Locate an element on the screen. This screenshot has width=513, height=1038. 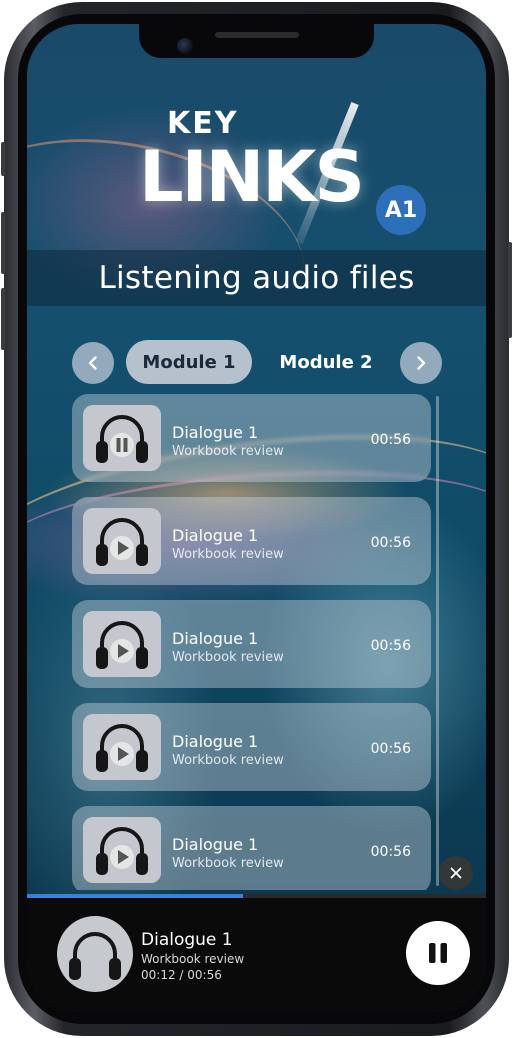
close-player-button is located at coordinates (456, 873).